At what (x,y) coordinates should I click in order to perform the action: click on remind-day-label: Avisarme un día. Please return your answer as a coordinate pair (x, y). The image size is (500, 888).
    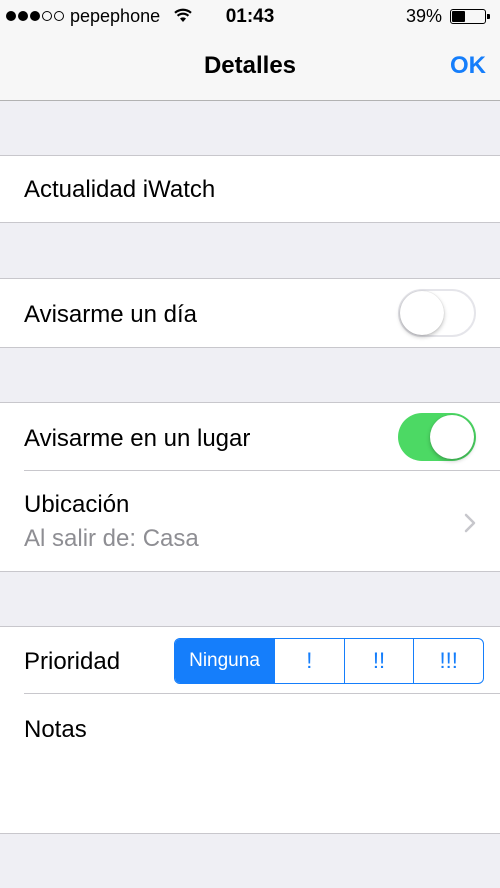
    Looking at the image, I should click on (110, 314).